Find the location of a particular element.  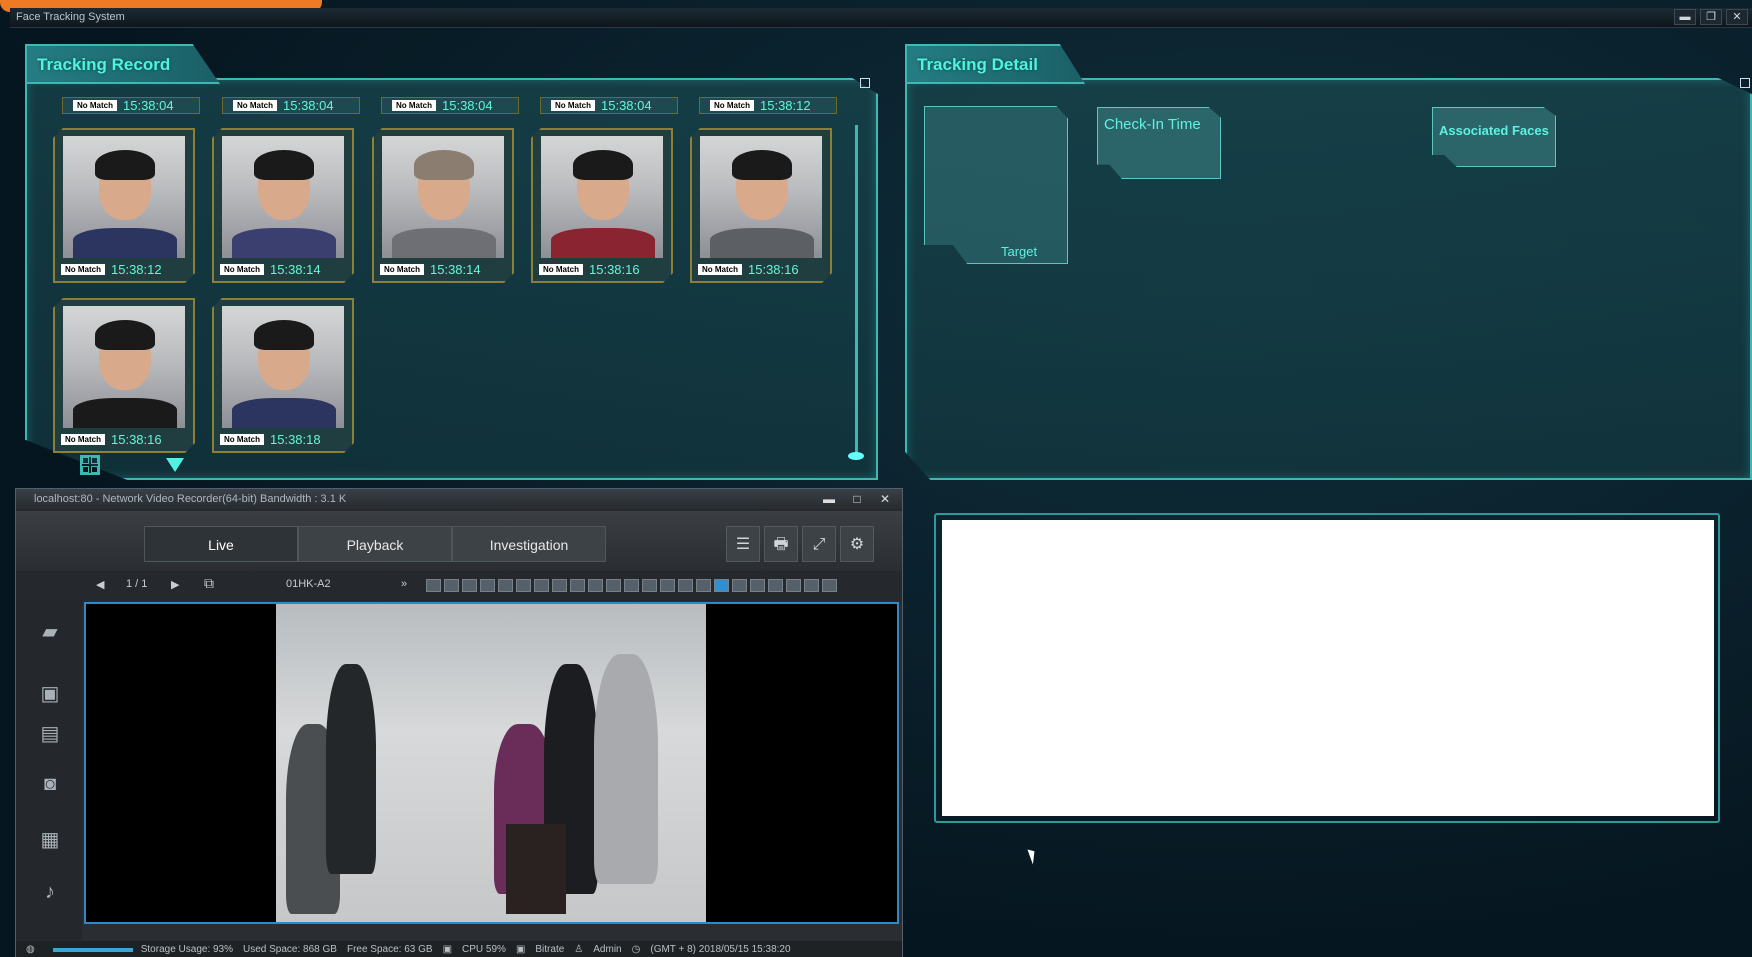

tab-playback: Playback is located at coordinates (375, 544).